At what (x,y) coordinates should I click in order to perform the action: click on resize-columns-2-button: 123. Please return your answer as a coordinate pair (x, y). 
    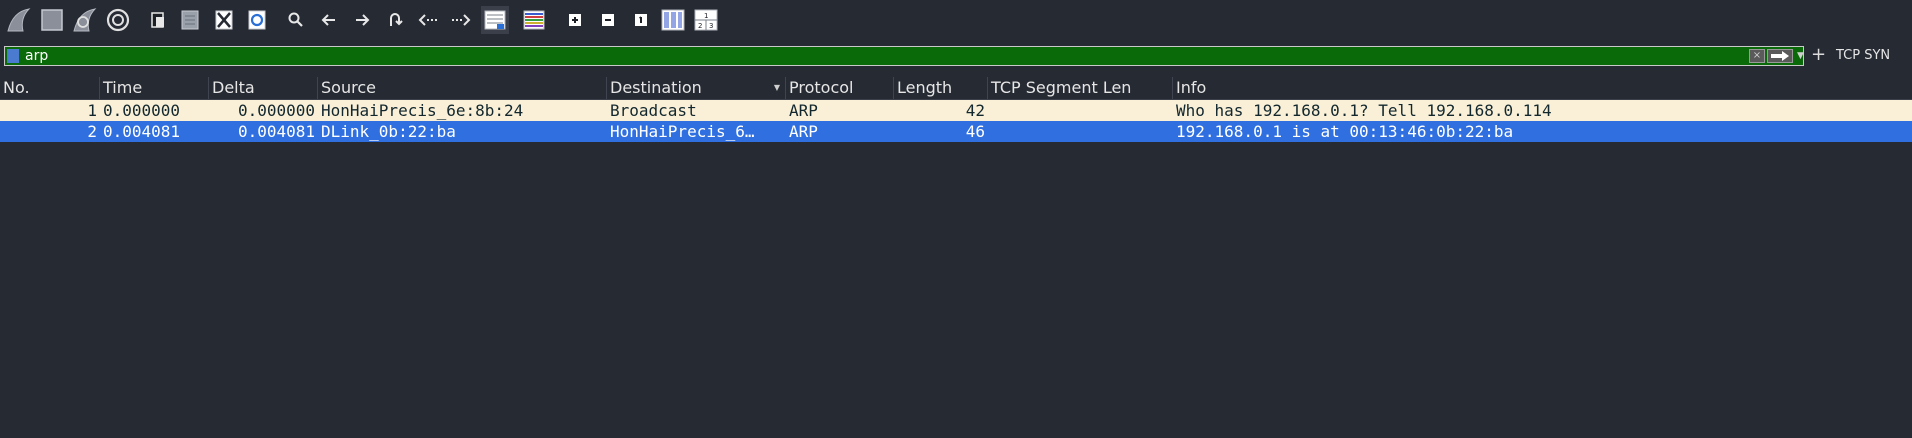
    Looking at the image, I should click on (706, 20).